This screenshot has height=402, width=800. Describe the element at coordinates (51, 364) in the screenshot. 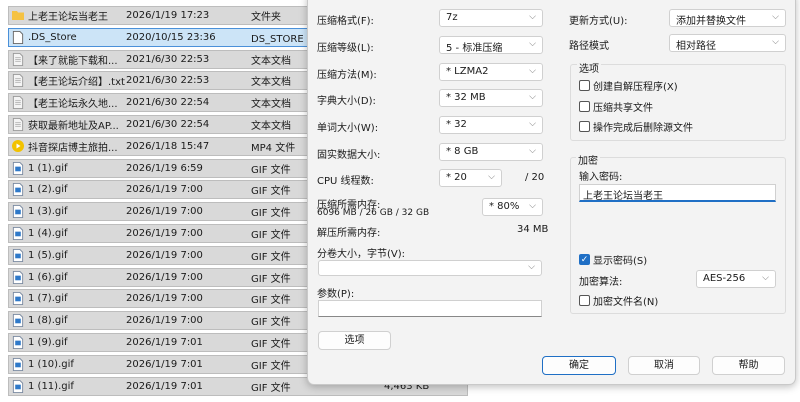

I see `file-name: 1 (10).gif` at that location.